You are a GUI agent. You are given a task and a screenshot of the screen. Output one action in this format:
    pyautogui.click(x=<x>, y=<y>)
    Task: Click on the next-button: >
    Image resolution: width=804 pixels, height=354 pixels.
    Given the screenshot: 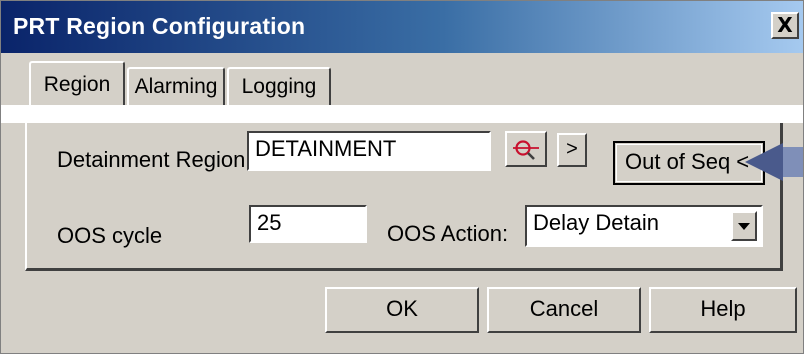 What is the action you would take?
    pyautogui.click(x=572, y=150)
    